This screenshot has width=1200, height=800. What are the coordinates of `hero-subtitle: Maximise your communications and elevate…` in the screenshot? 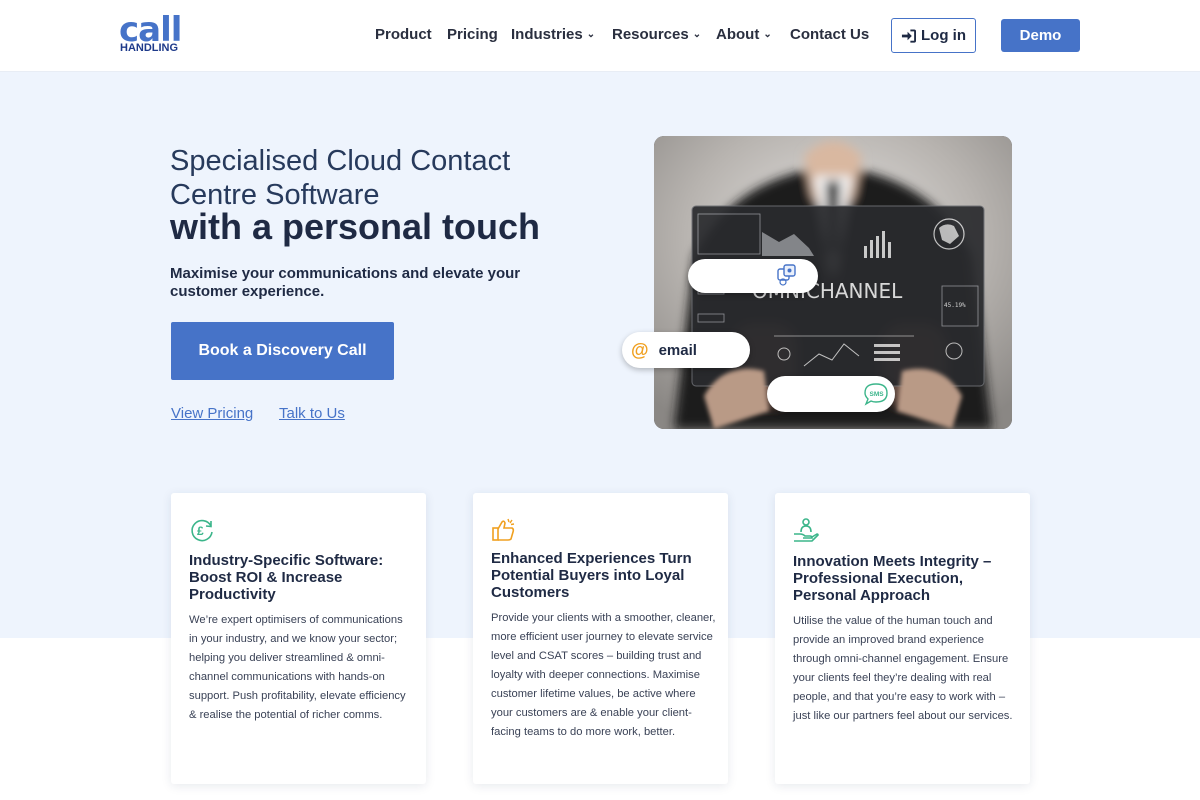 It's located at (345, 282).